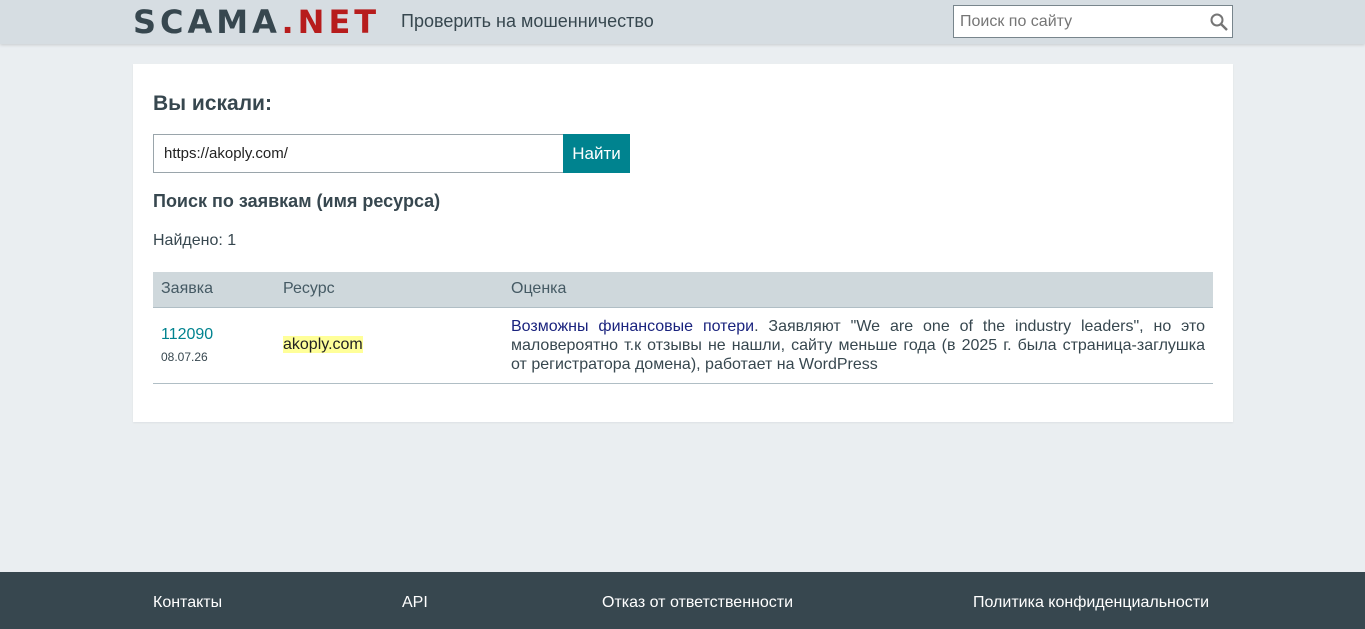  Describe the element at coordinates (389, 290) in the screenshot. I see `column-header-resource: Ресурс` at that location.